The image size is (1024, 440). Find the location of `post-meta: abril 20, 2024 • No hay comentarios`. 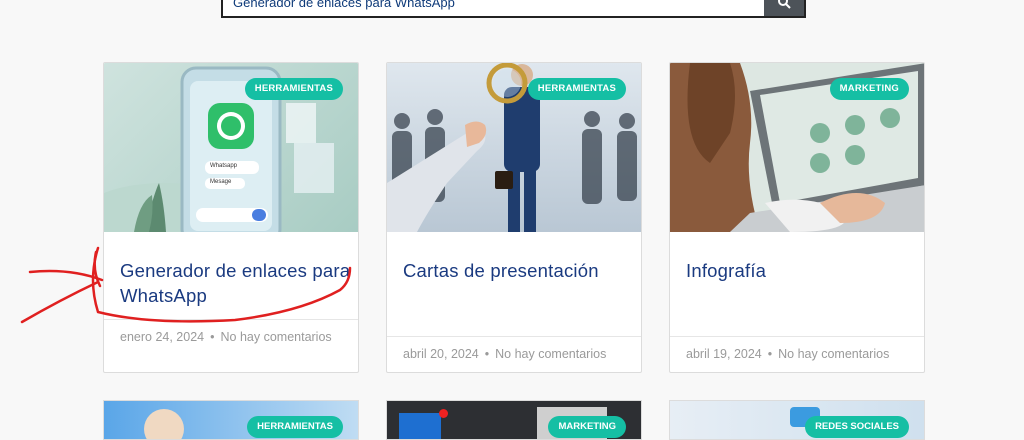

post-meta: abril 20, 2024 • No hay comentarios is located at coordinates (514, 354).